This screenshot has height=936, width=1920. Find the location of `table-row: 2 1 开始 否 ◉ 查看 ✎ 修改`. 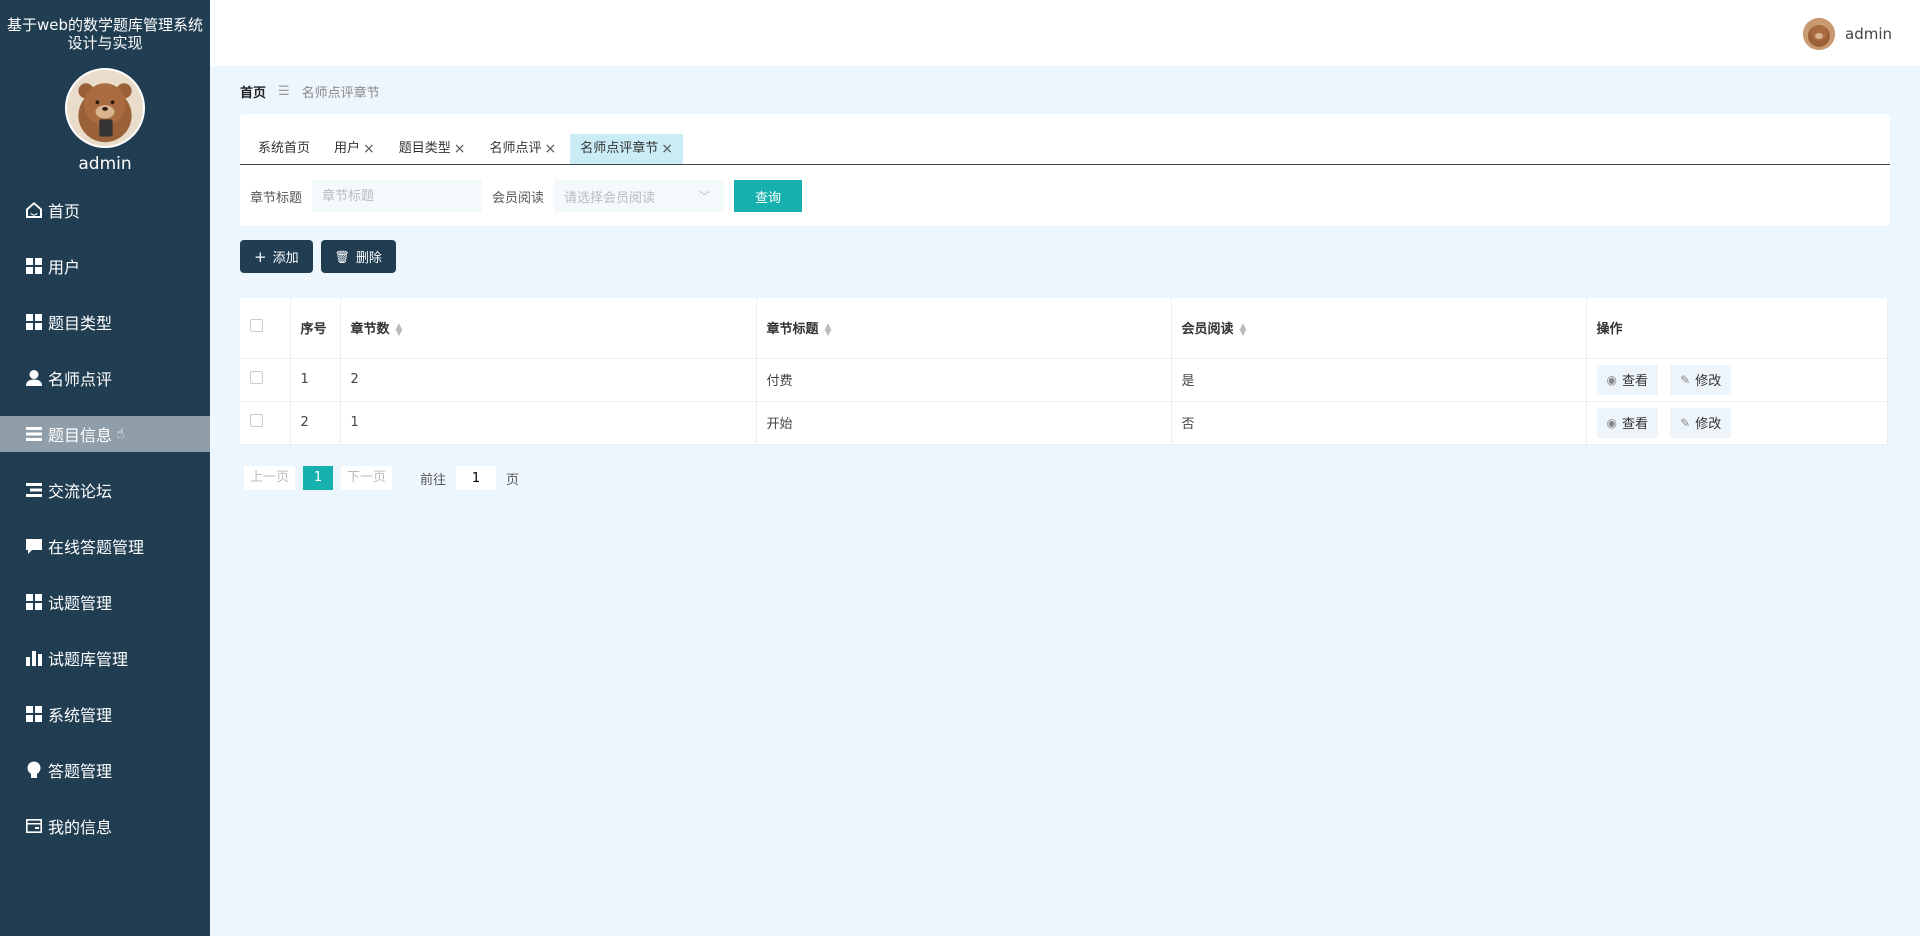

table-row: 2 1 开始 否 ◉ 查看 ✎ 修改 is located at coordinates (1064, 423).